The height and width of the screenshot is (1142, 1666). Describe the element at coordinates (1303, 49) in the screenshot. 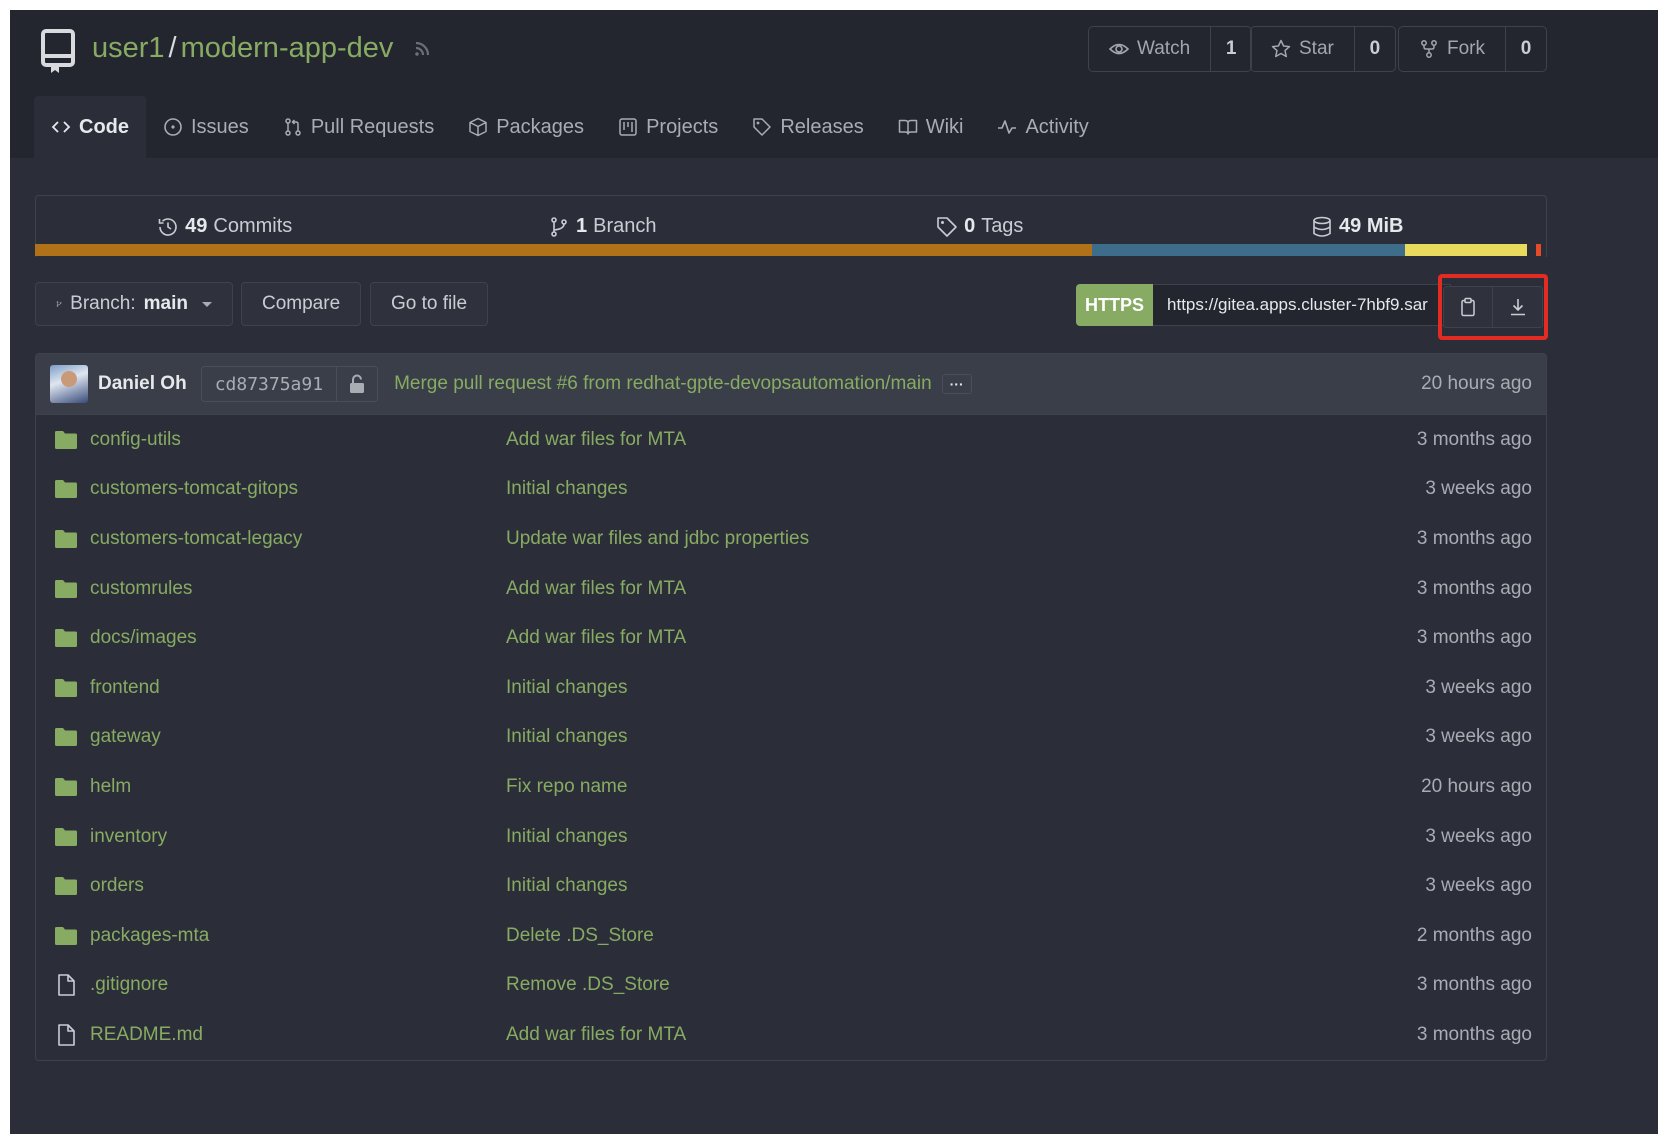

I see `star-button: Star` at that location.